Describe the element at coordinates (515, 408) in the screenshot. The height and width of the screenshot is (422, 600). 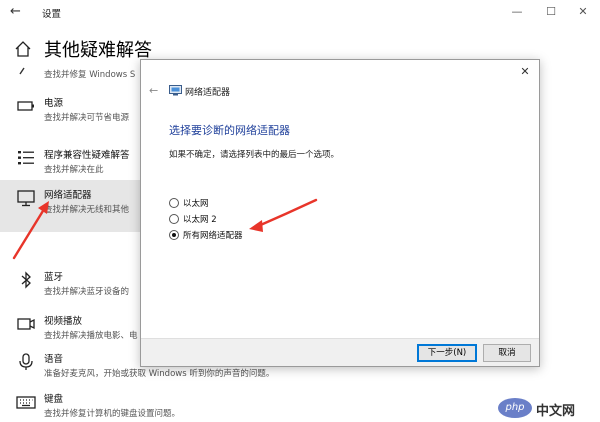
I see `php-logo-icon: php` at that location.